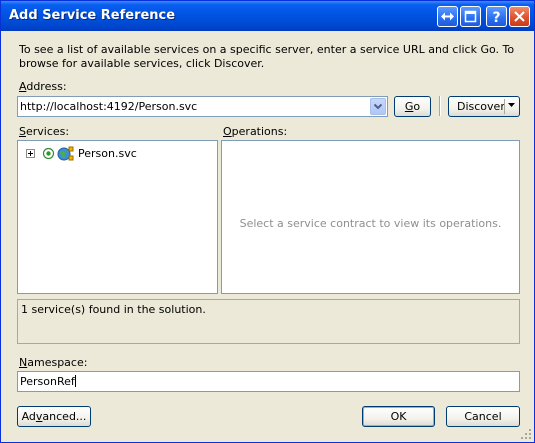 The height and width of the screenshot is (443, 535). Describe the element at coordinates (412, 106) in the screenshot. I see `go-button: Go` at that location.